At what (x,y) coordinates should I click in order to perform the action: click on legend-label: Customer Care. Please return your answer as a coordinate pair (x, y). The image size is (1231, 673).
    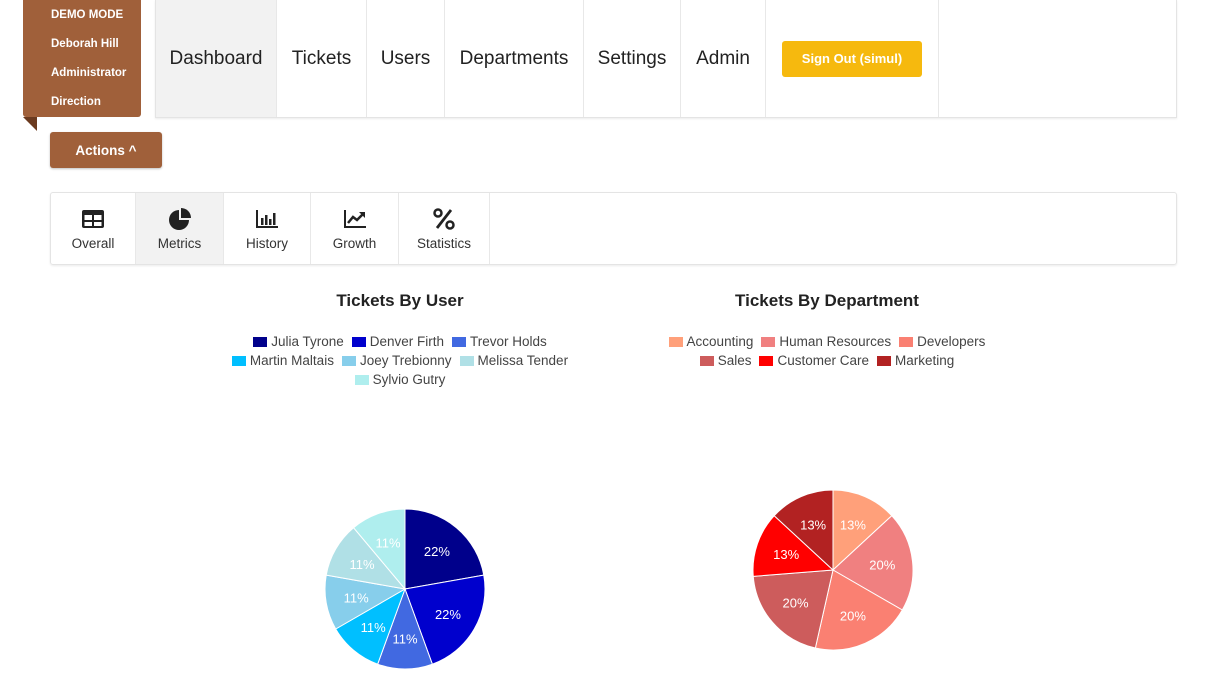
    Looking at the image, I should click on (823, 360).